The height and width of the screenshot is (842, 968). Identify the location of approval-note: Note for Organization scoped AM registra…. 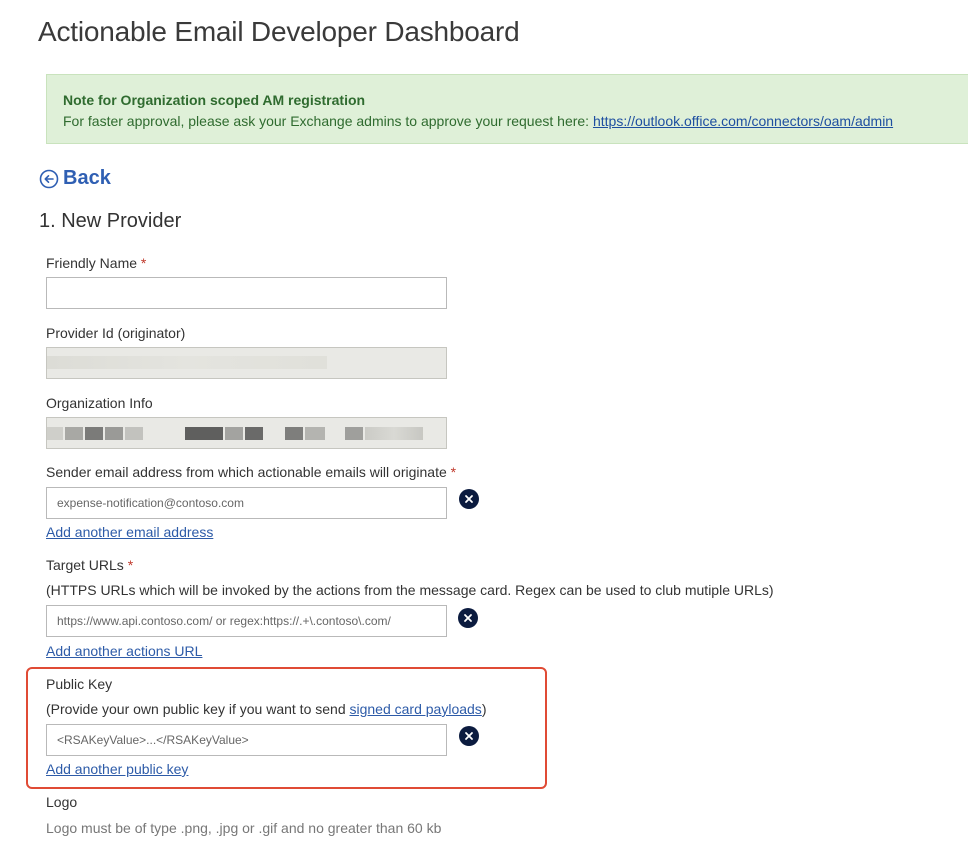
(507, 109).